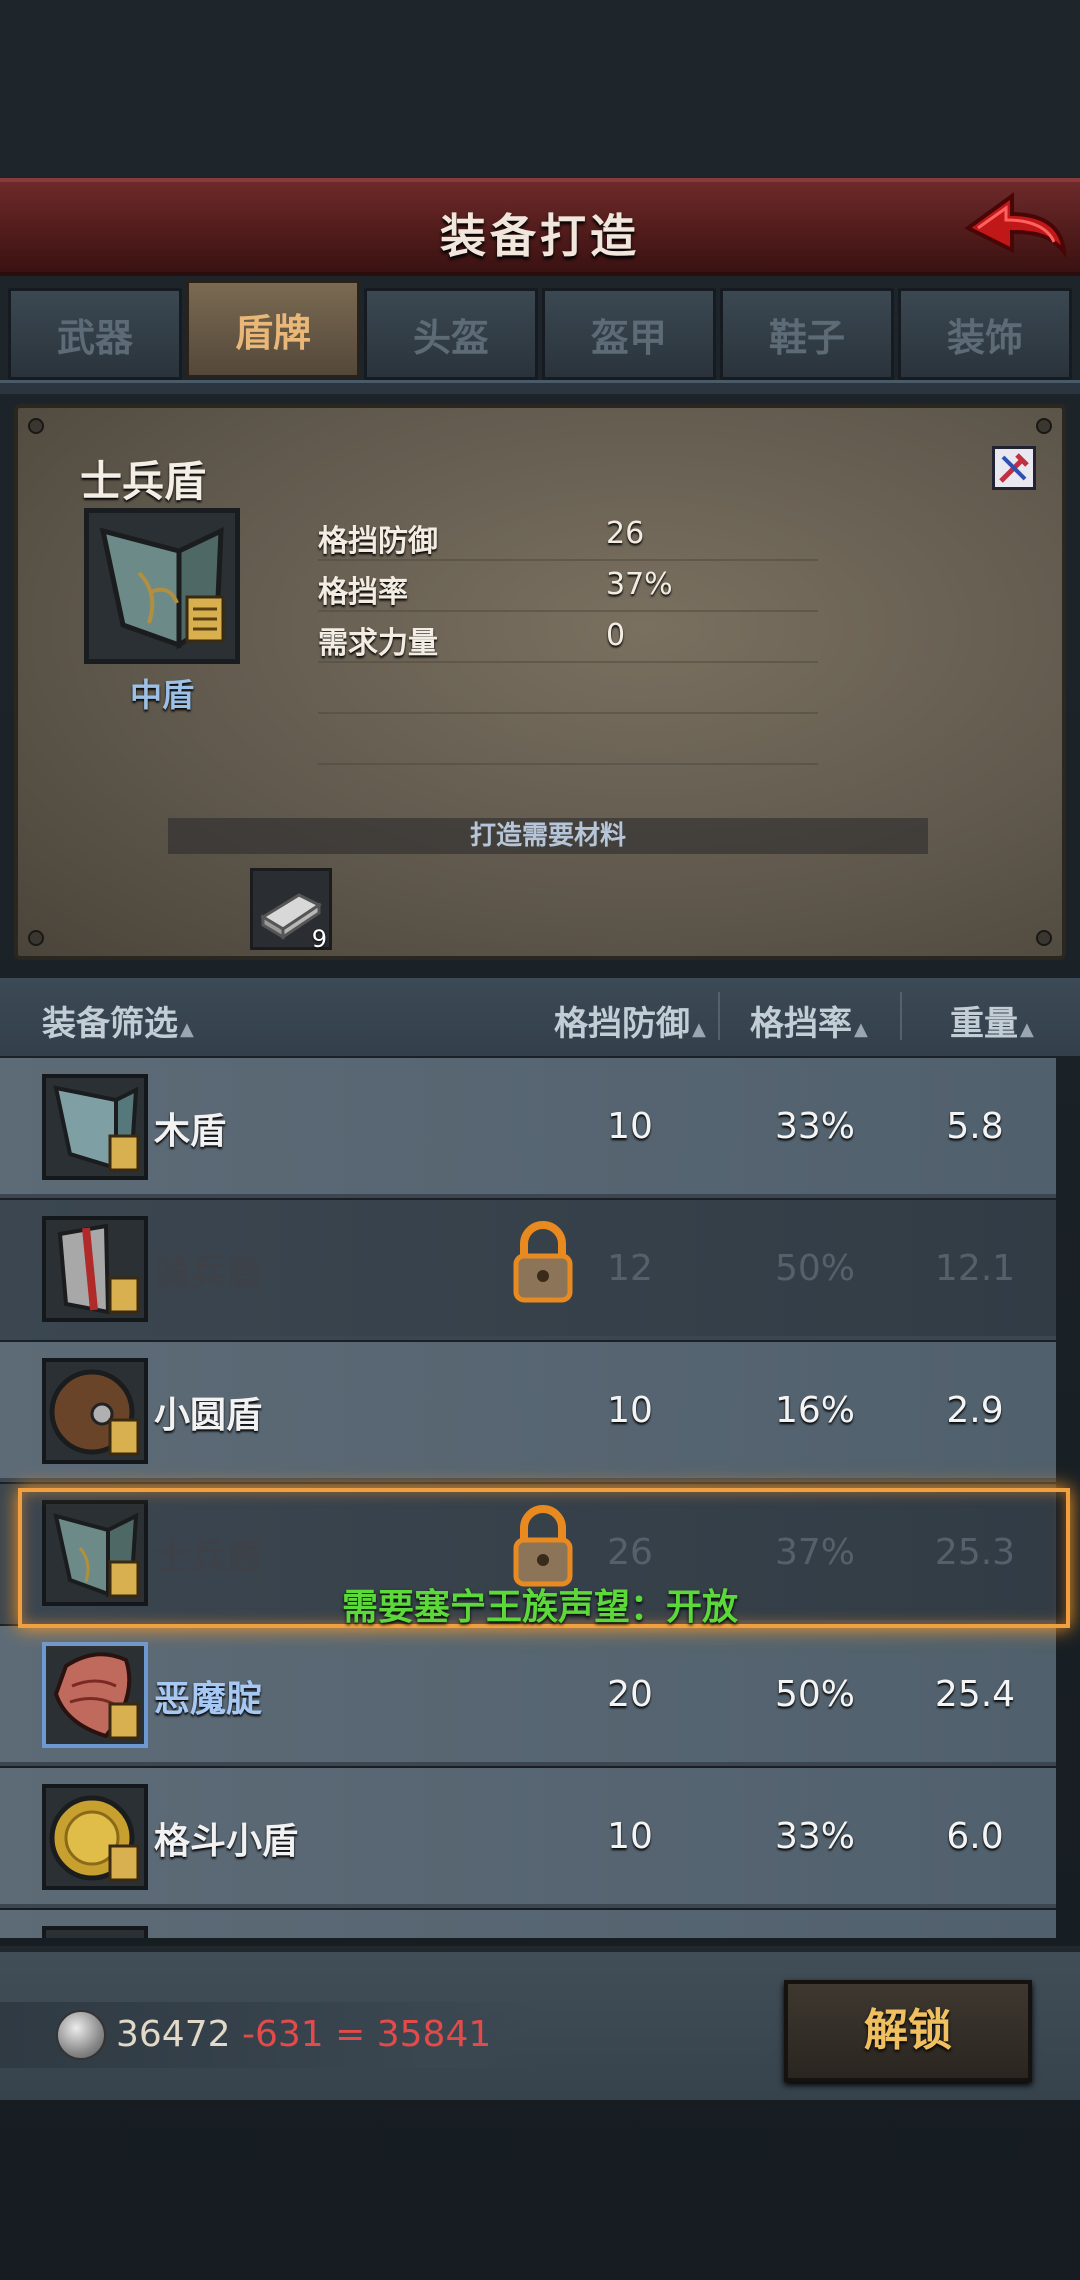 Image resolution: width=1080 pixels, height=2280 pixels. What do you see at coordinates (173, 2034) in the screenshot?
I see `money-amount: 36472` at bounding box center [173, 2034].